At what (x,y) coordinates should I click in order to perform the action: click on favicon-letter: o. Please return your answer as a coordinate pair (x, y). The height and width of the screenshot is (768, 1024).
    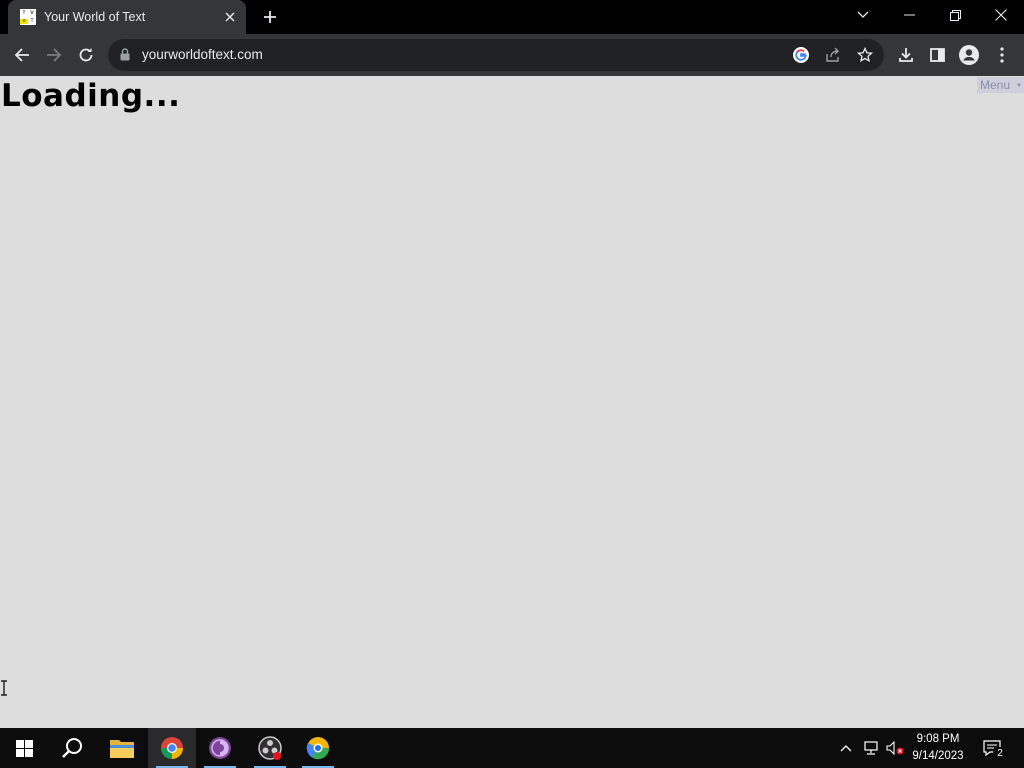
    Looking at the image, I should click on (24, 21).